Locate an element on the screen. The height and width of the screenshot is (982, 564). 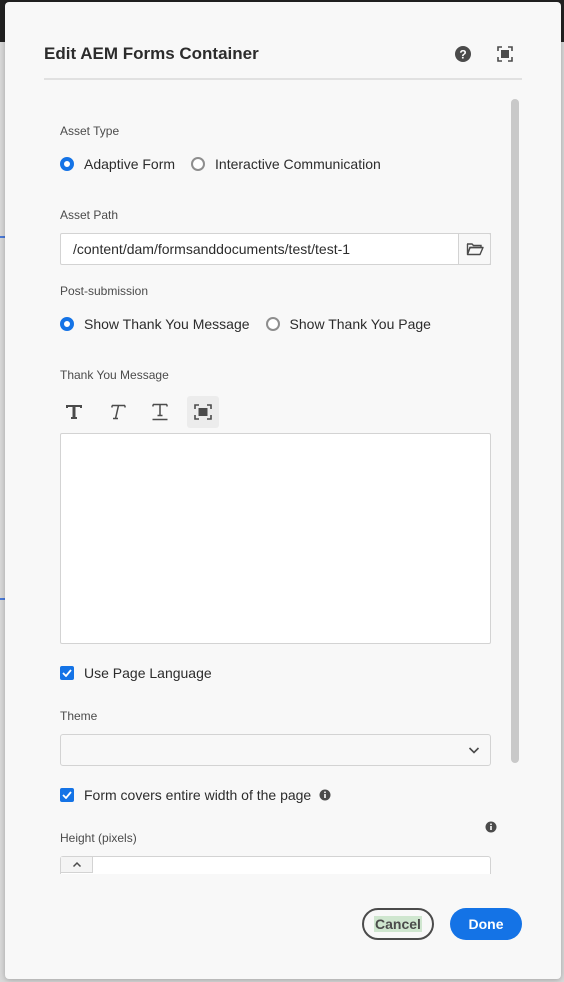
form-covers-width-row: Form covers entire width of the page is located at coordinates (195, 795).